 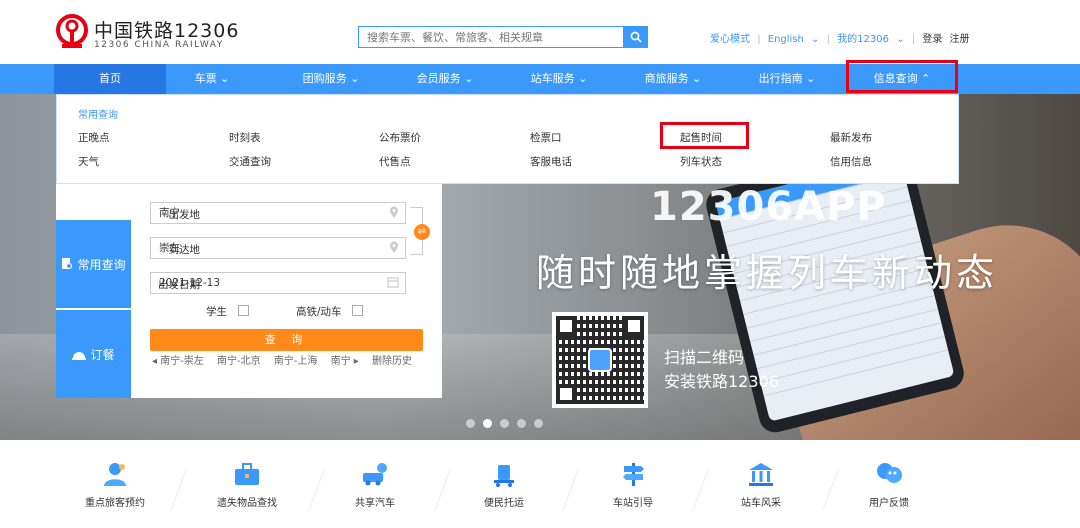 I want to click on carousel-dots, so click(x=504, y=423).